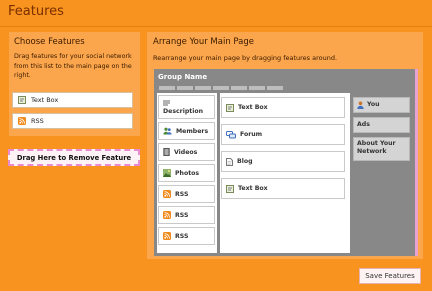  Describe the element at coordinates (166, 103) in the screenshot. I see `description-icon` at that location.